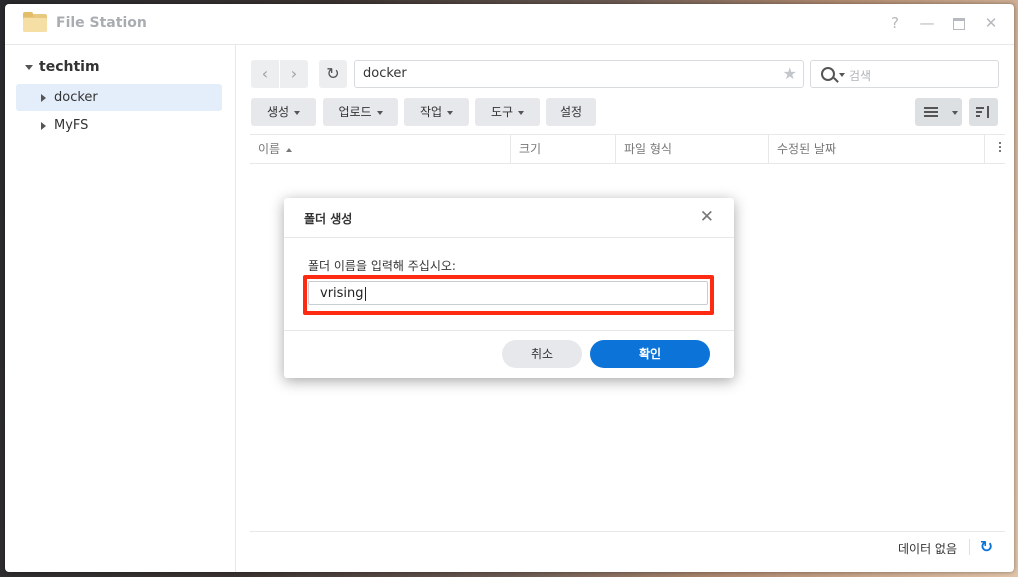 The image size is (1018, 577). I want to click on close-window-icon: ✕, so click(991, 23).